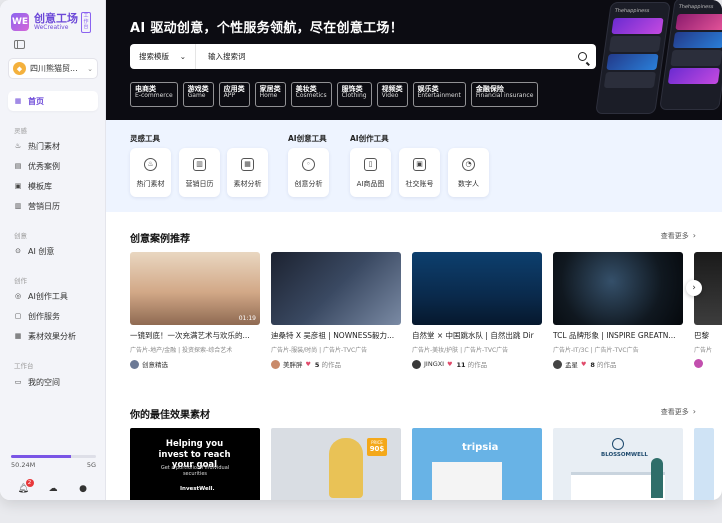 The image size is (722, 523). Describe the element at coordinates (708, 363) in the screenshot. I see `case-footer` at that location.